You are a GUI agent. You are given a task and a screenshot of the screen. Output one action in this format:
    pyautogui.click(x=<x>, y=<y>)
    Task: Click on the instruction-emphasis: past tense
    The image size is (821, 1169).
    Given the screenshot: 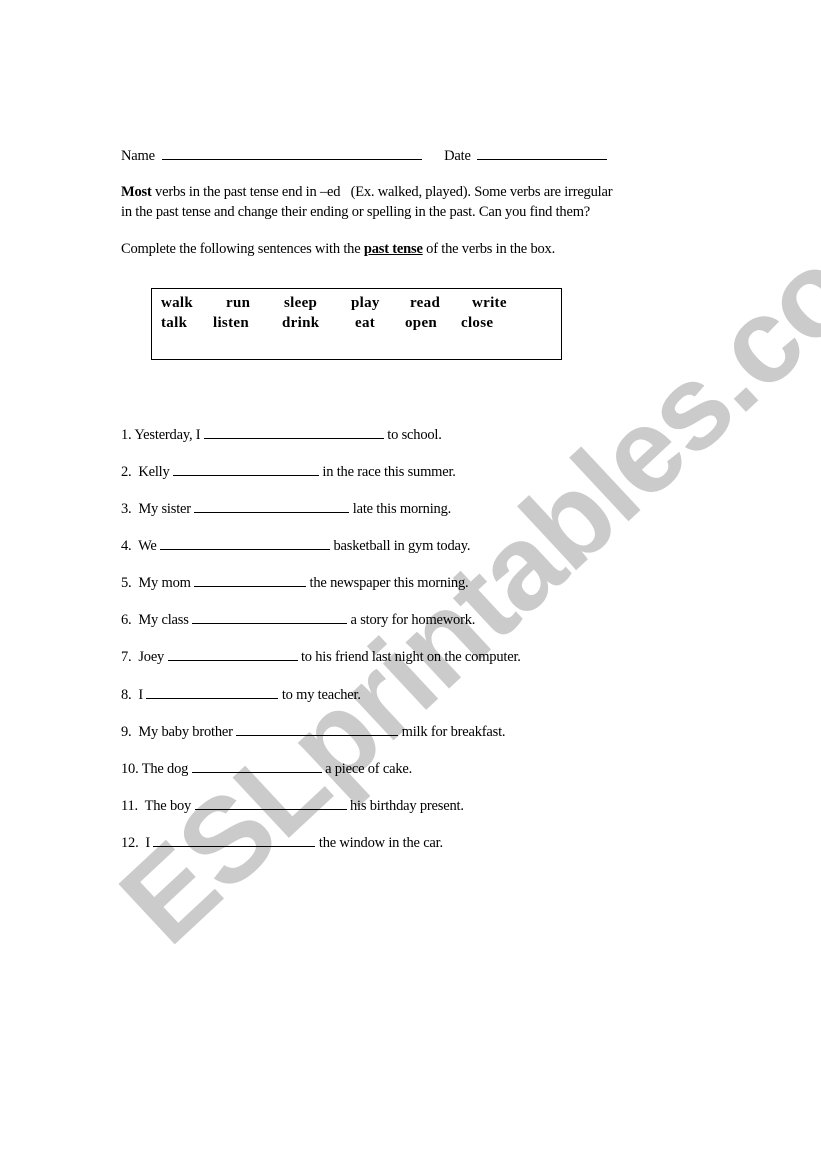 What is the action you would take?
    pyautogui.click(x=393, y=249)
    